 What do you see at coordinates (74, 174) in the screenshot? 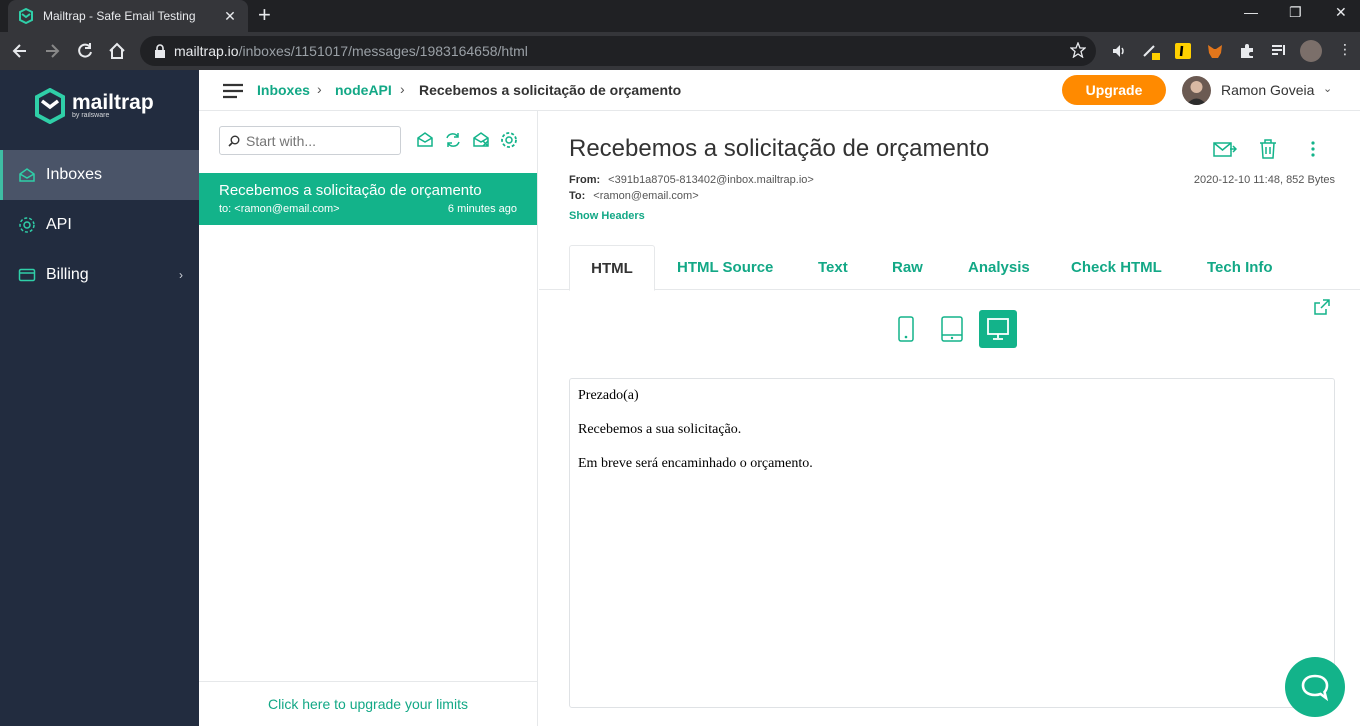
I see `sidebar-item-label: Inboxes` at bounding box center [74, 174].